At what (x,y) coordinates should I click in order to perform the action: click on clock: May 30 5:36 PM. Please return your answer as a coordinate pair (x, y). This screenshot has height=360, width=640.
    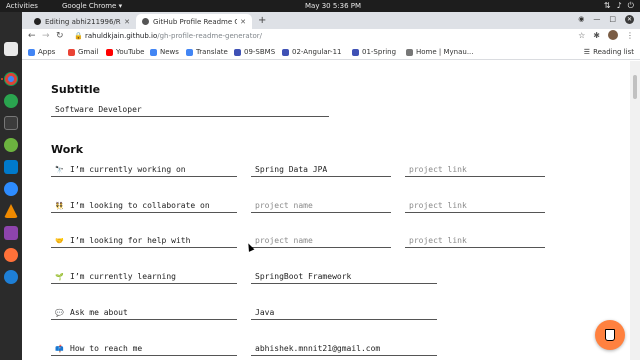
    Looking at the image, I should click on (333, 6).